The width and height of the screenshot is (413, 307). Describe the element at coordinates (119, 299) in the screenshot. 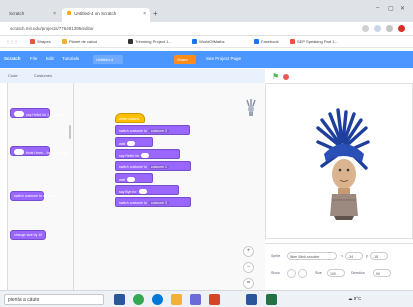

I see `task-view-icon` at that location.